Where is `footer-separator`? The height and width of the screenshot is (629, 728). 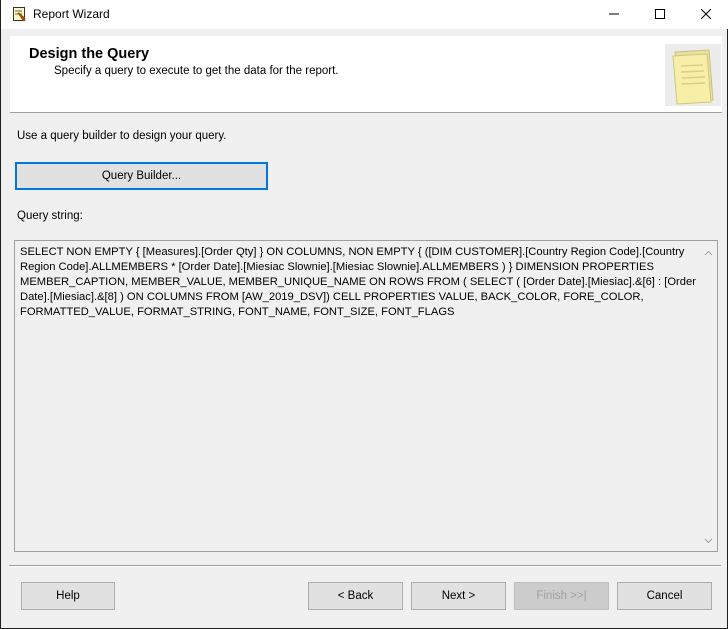
footer-separator is located at coordinates (365, 566).